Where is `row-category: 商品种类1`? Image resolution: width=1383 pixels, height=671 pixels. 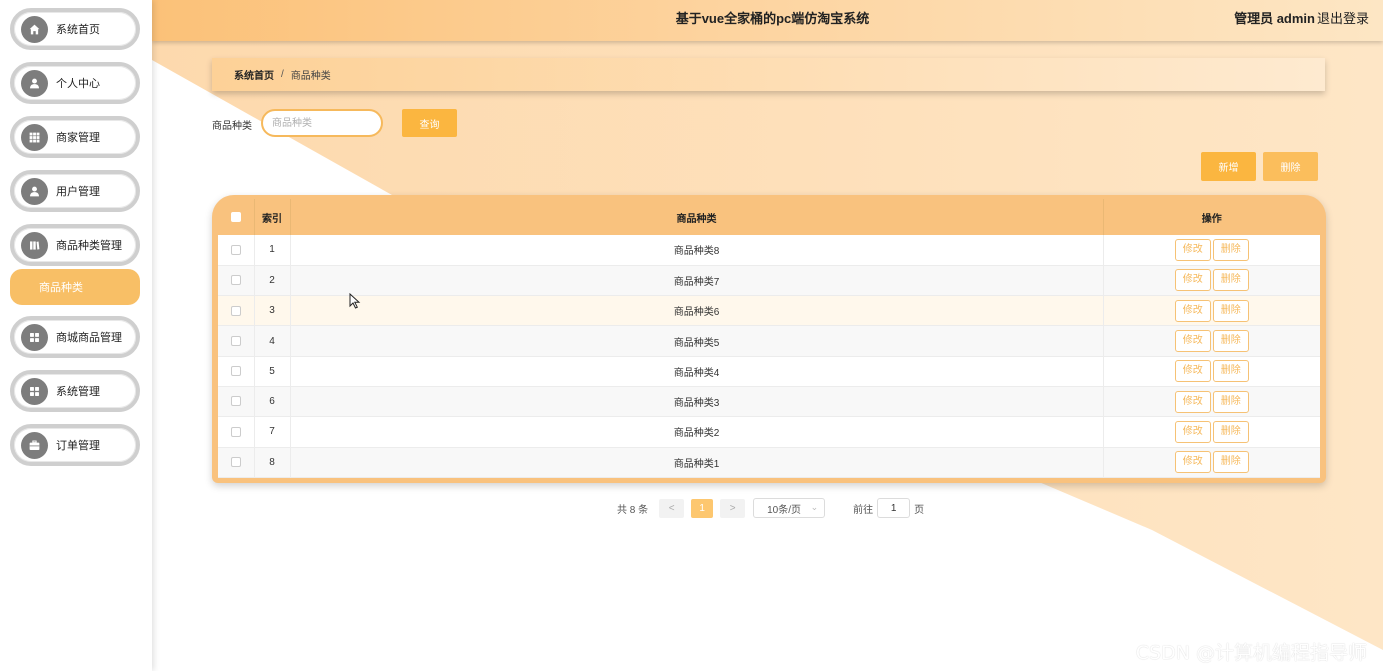 row-category: 商品种类1 is located at coordinates (697, 462).